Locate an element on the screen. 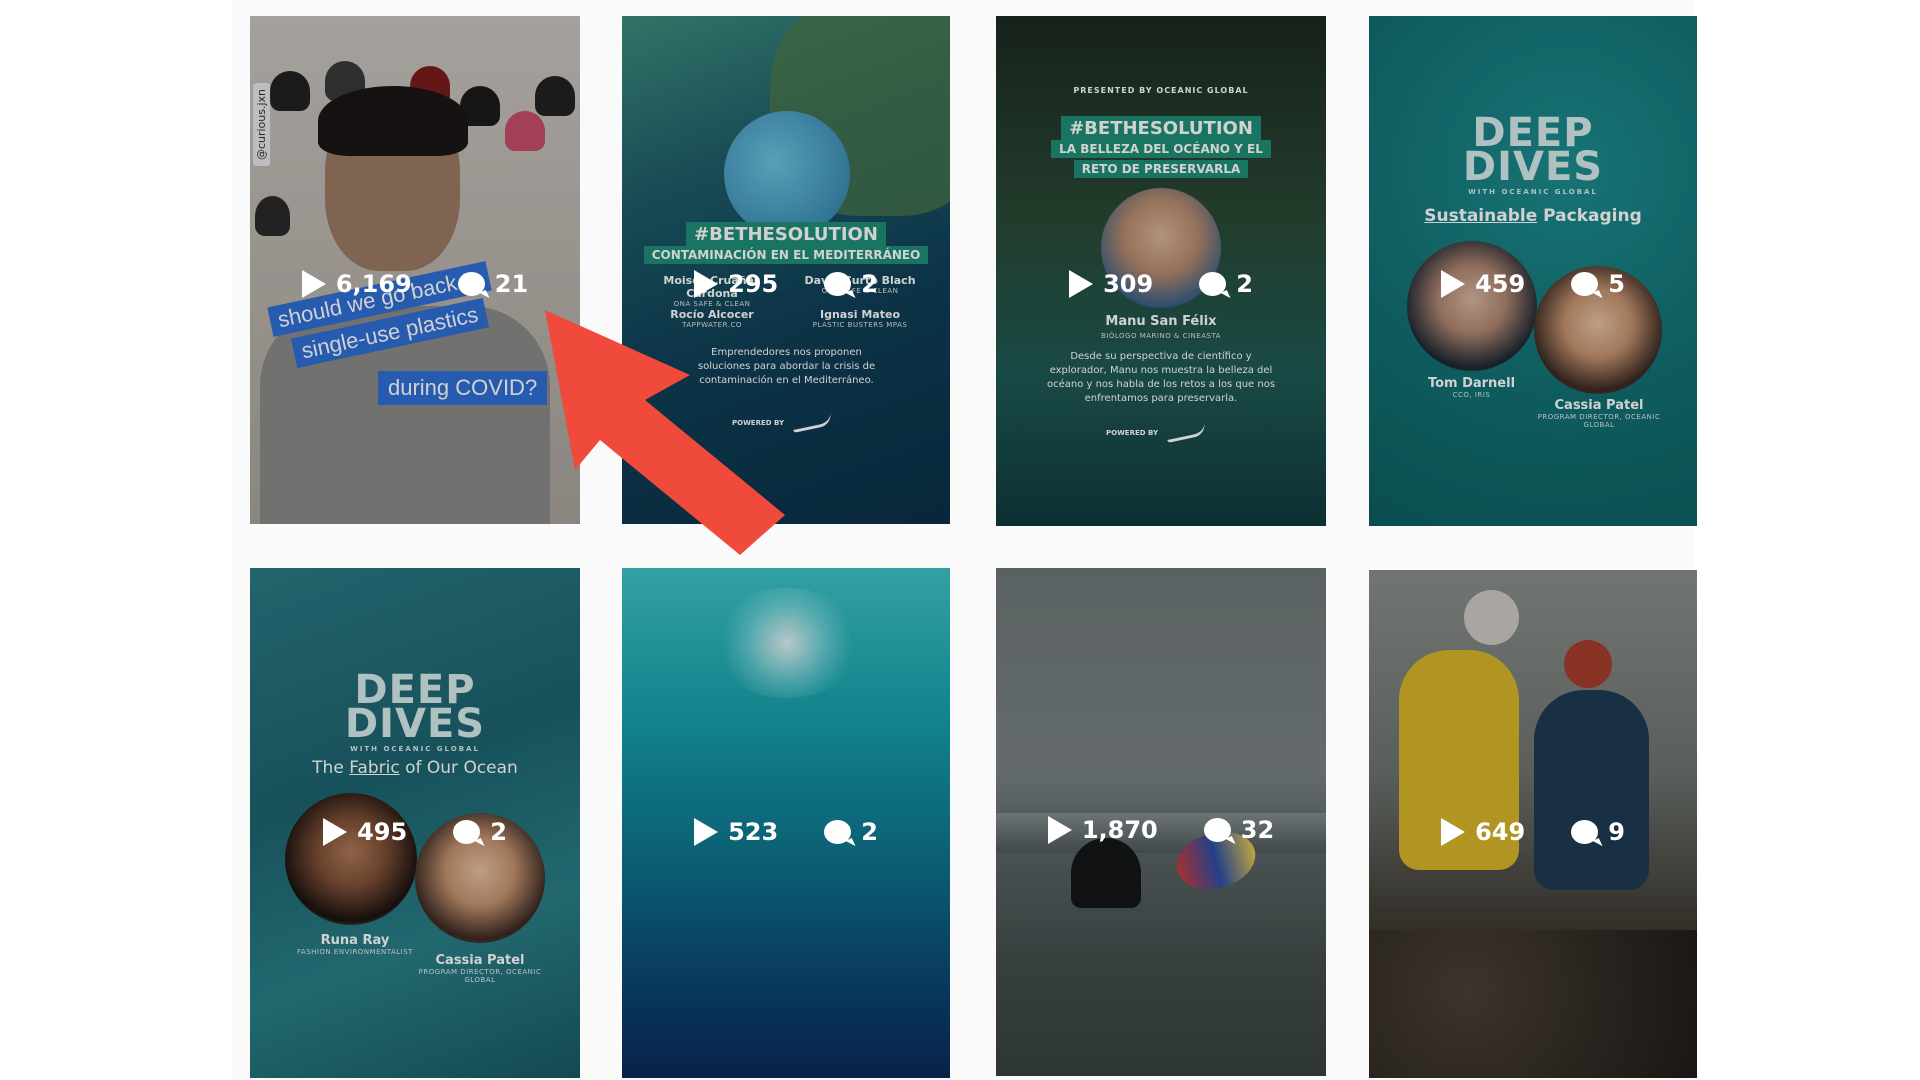 This screenshot has width=1920, height=1080. play-count: 309 is located at coordinates (1128, 284).